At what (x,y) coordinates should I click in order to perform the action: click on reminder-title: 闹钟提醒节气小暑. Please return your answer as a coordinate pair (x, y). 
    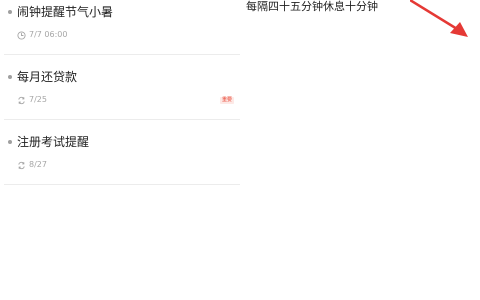
    Looking at the image, I should click on (65, 12).